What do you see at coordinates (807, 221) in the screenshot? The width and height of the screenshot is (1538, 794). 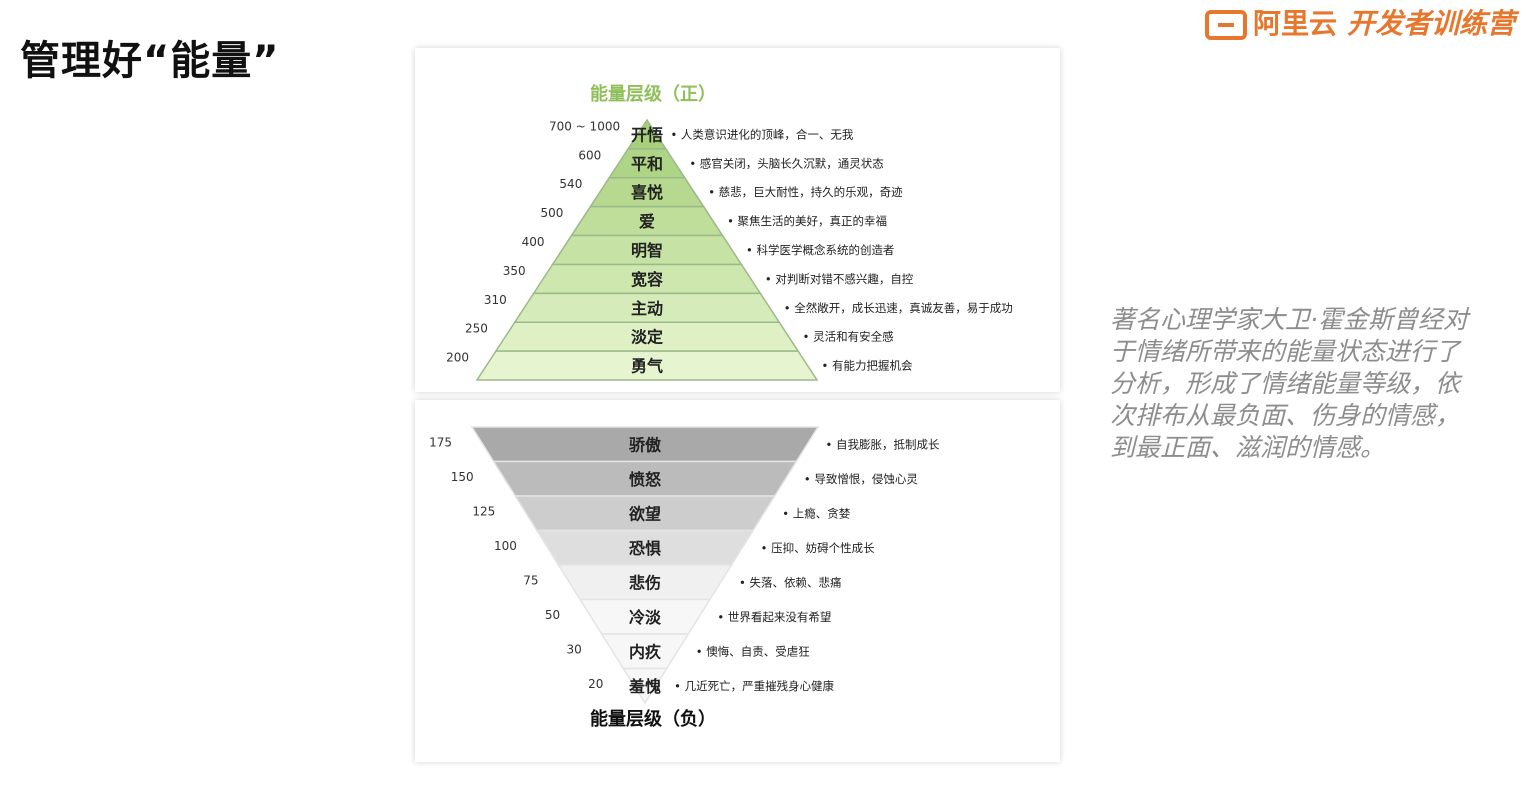 I see `level-description: • 聚焦生活的美好，真正的幸福` at bounding box center [807, 221].